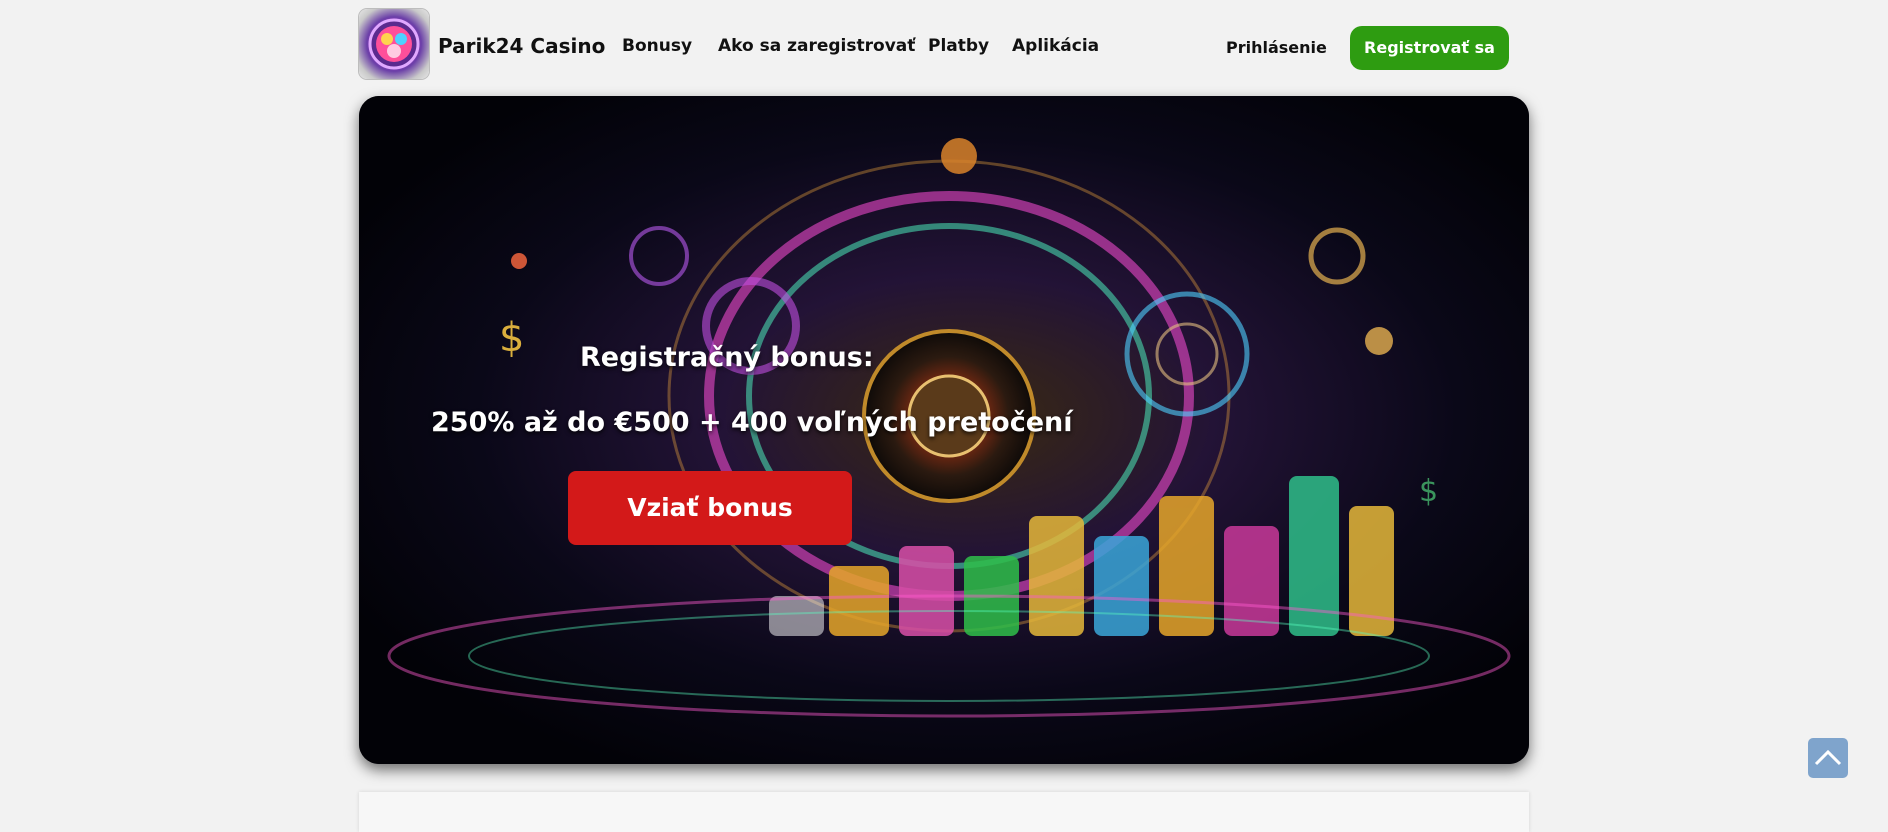  Describe the element at coordinates (394, 44) in the screenshot. I see `casino-logo-icon` at that location.